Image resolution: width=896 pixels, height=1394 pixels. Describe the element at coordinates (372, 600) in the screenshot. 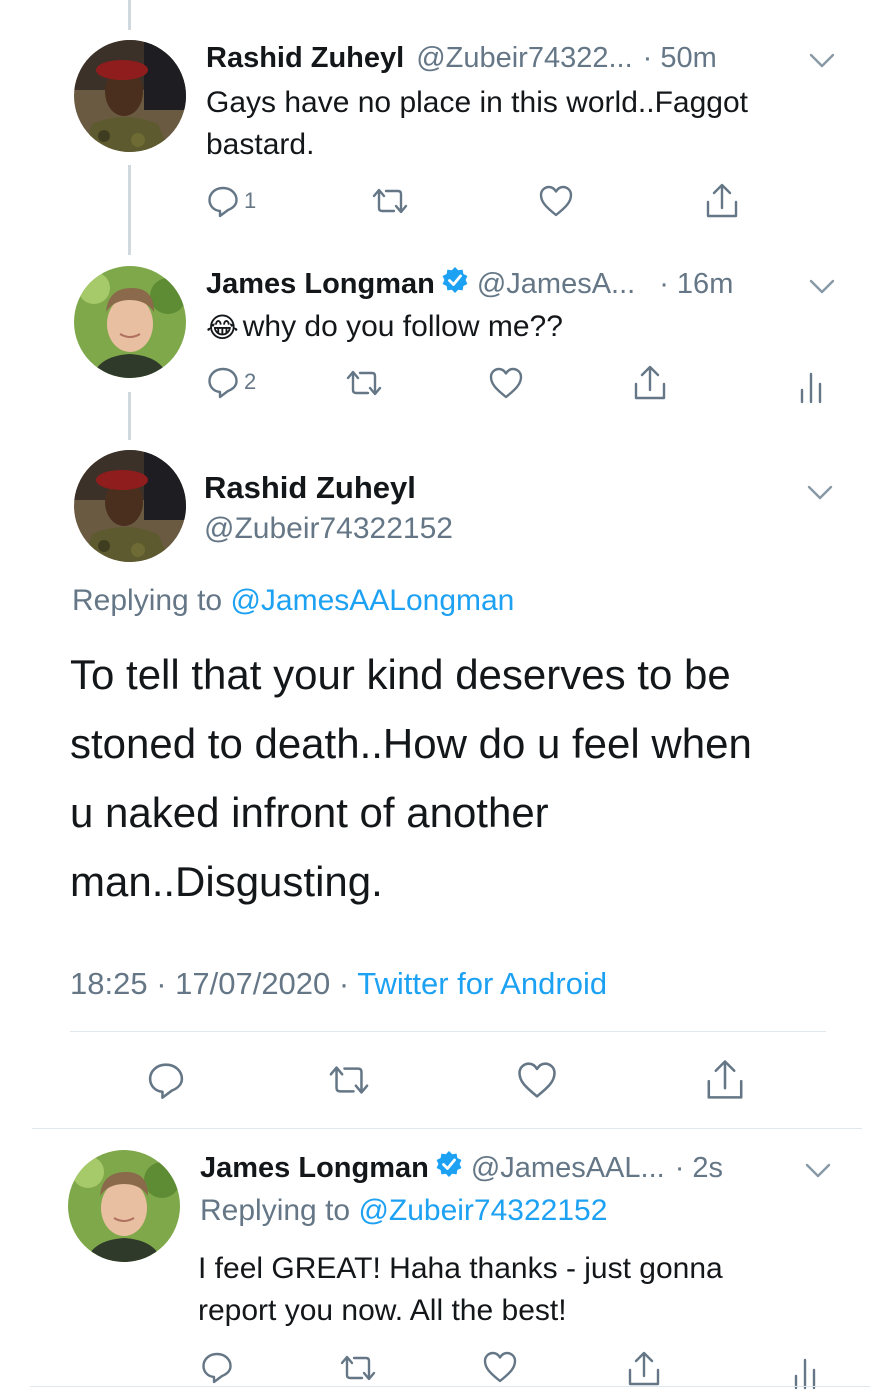

I see `replying-to-handle: @JamesAALongman` at that location.